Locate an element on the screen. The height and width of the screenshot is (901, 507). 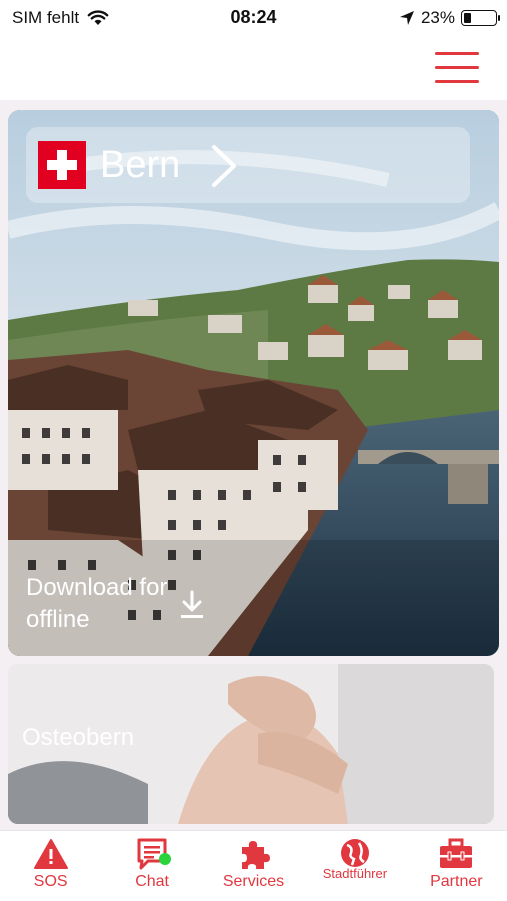
bottom-tab-bar: SOS Chat Services Stadtführer Partner is located at coordinates (253, 865).